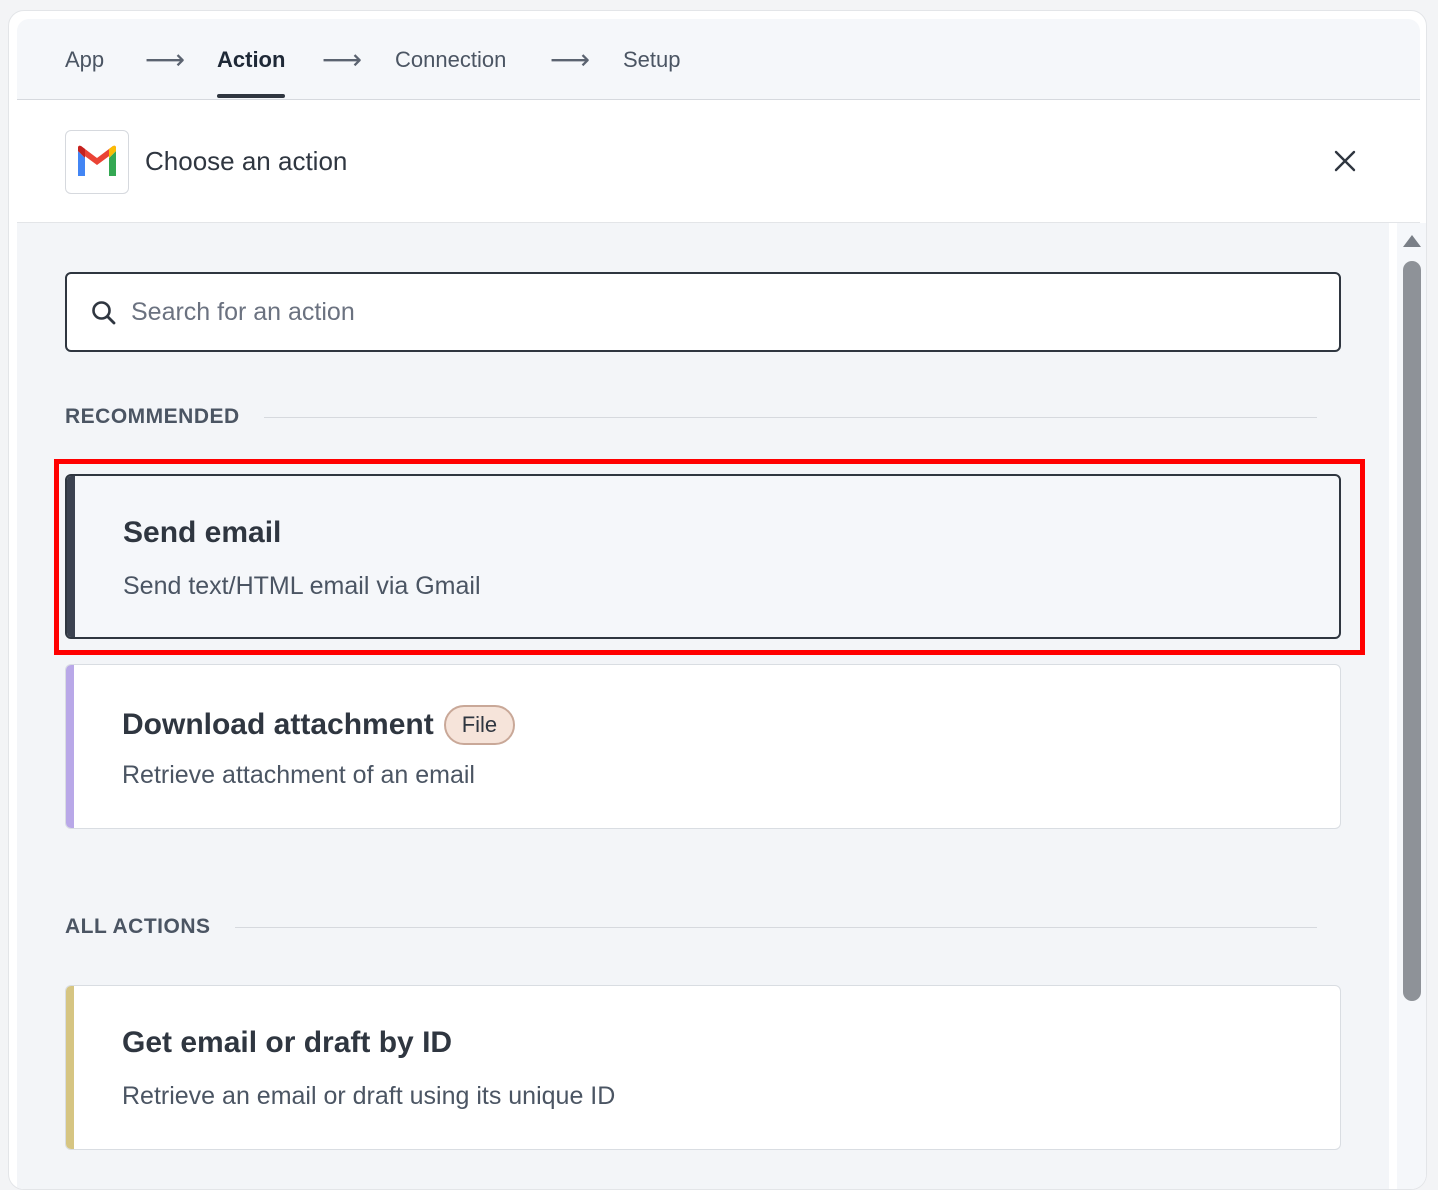  I want to click on search-input, so click(726, 312).